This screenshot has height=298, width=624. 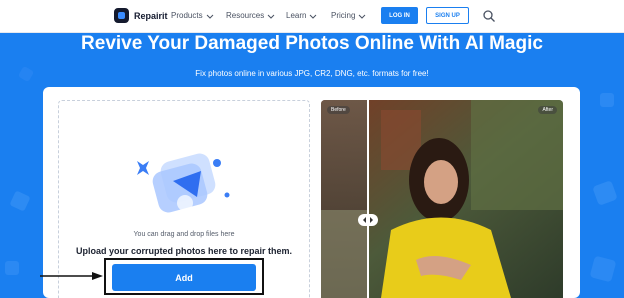 I want to click on search-button, so click(x=489, y=16).